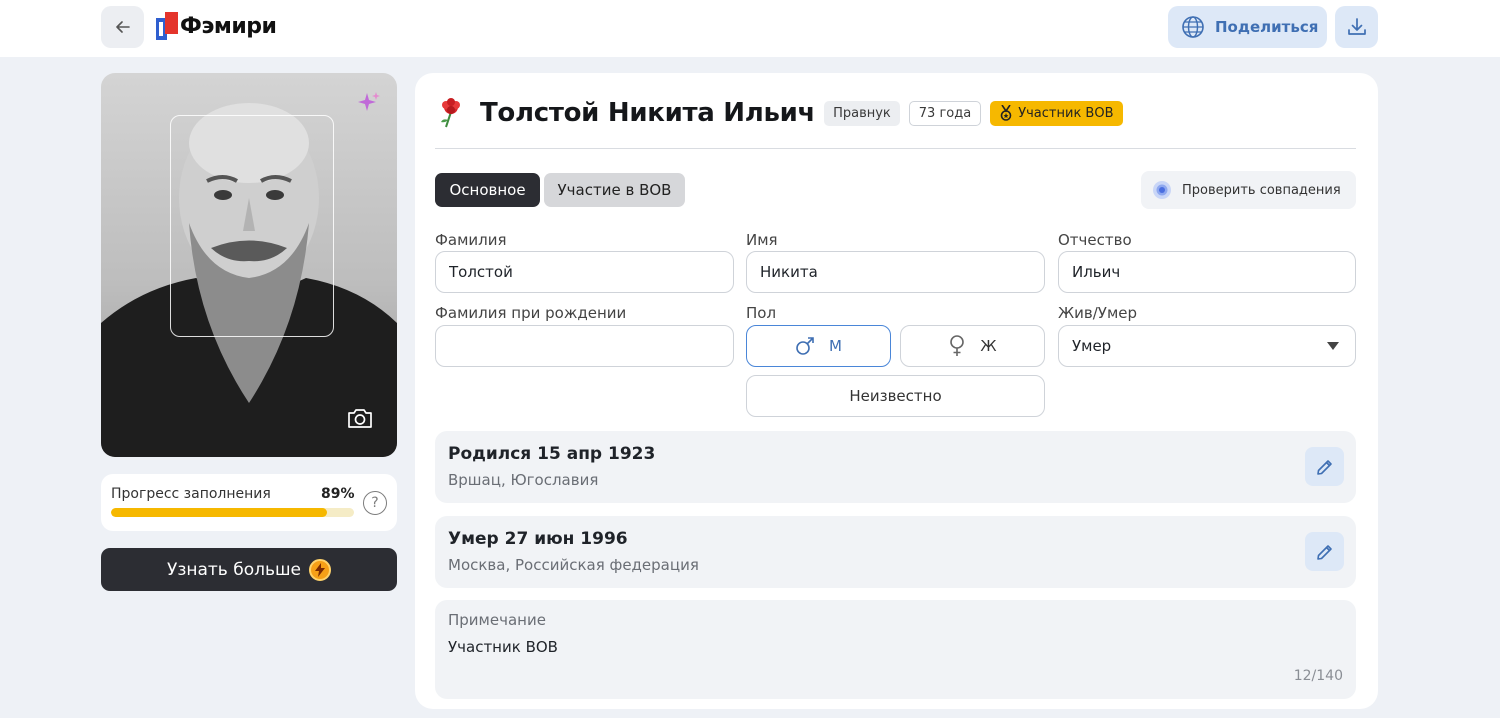 This screenshot has height=718, width=1500. Describe the element at coordinates (234, 569) in the screenshot. I see `learn-more-label: Узнать больше` at that location.